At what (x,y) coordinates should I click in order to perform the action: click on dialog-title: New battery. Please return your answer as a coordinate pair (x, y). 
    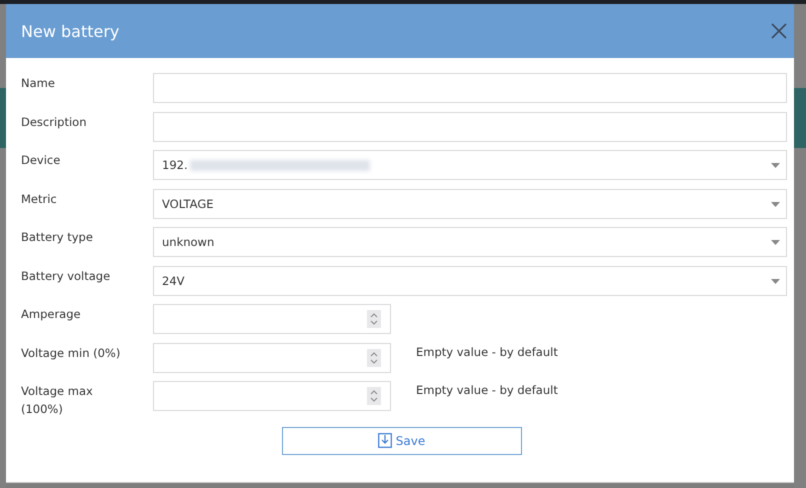
    Looking at the image, I should click on (70, 31).